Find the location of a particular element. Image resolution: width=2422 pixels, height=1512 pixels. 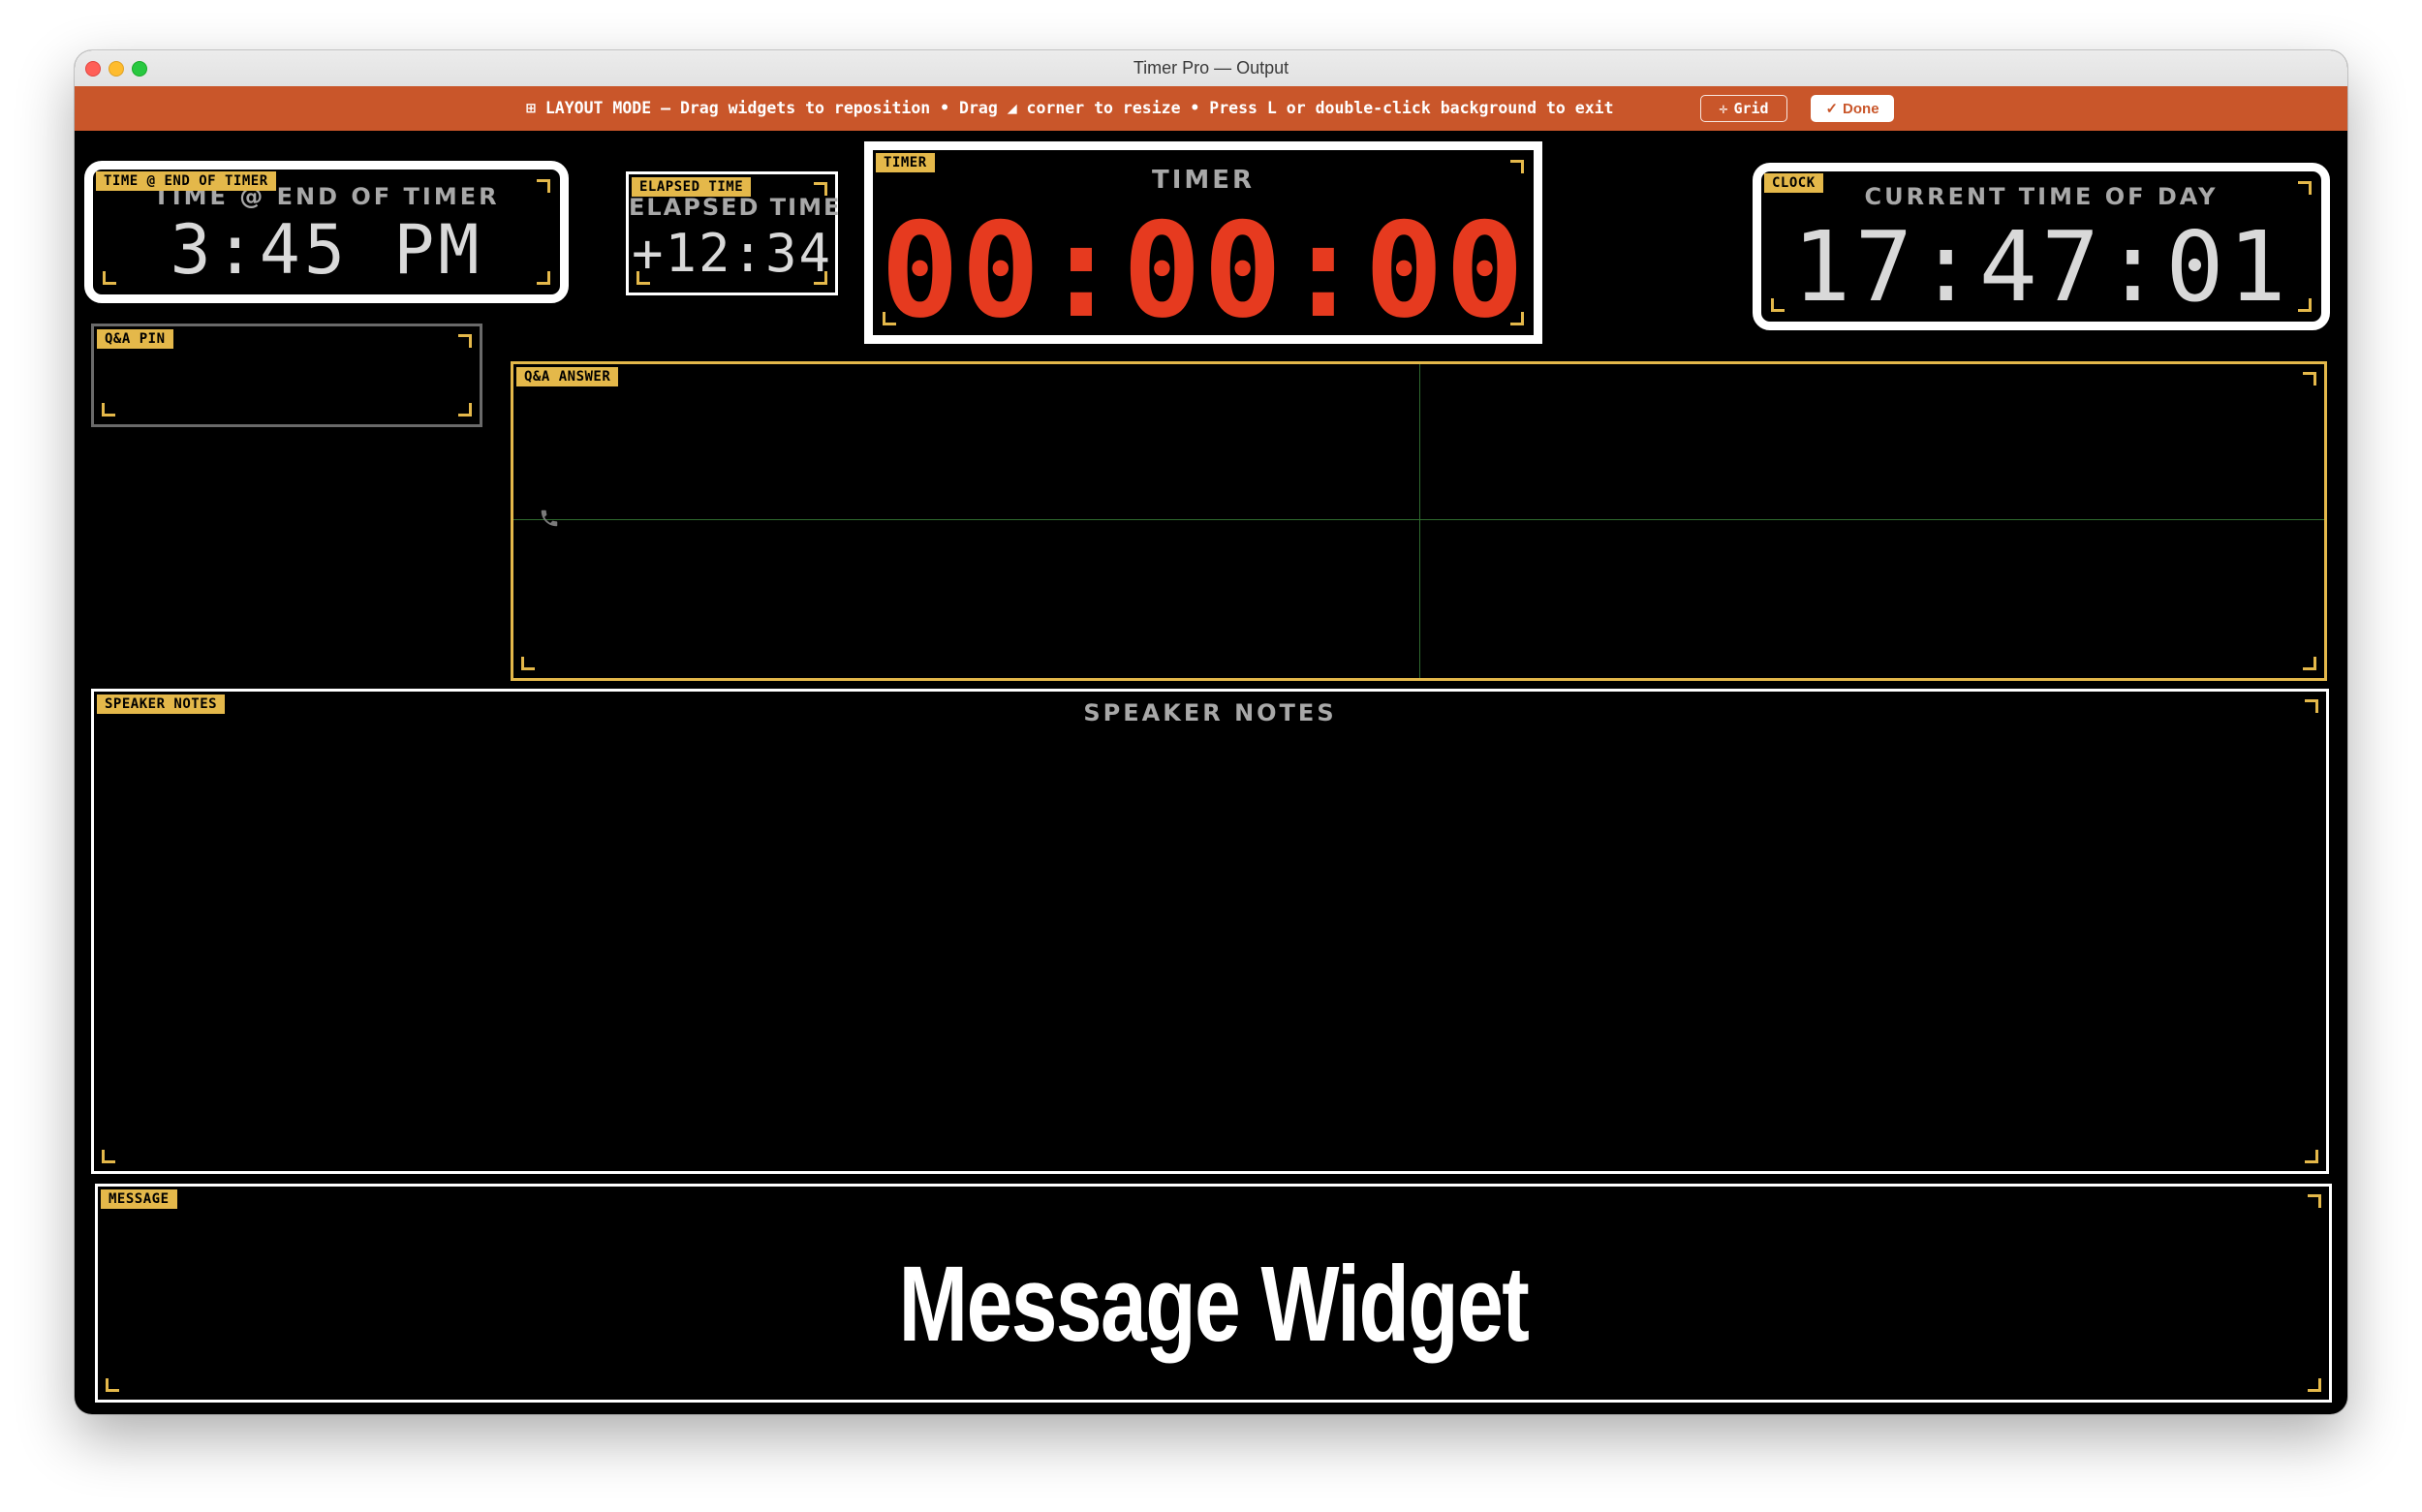

elapsed-time-value: +12:34 is located at coordinates (732, 253).